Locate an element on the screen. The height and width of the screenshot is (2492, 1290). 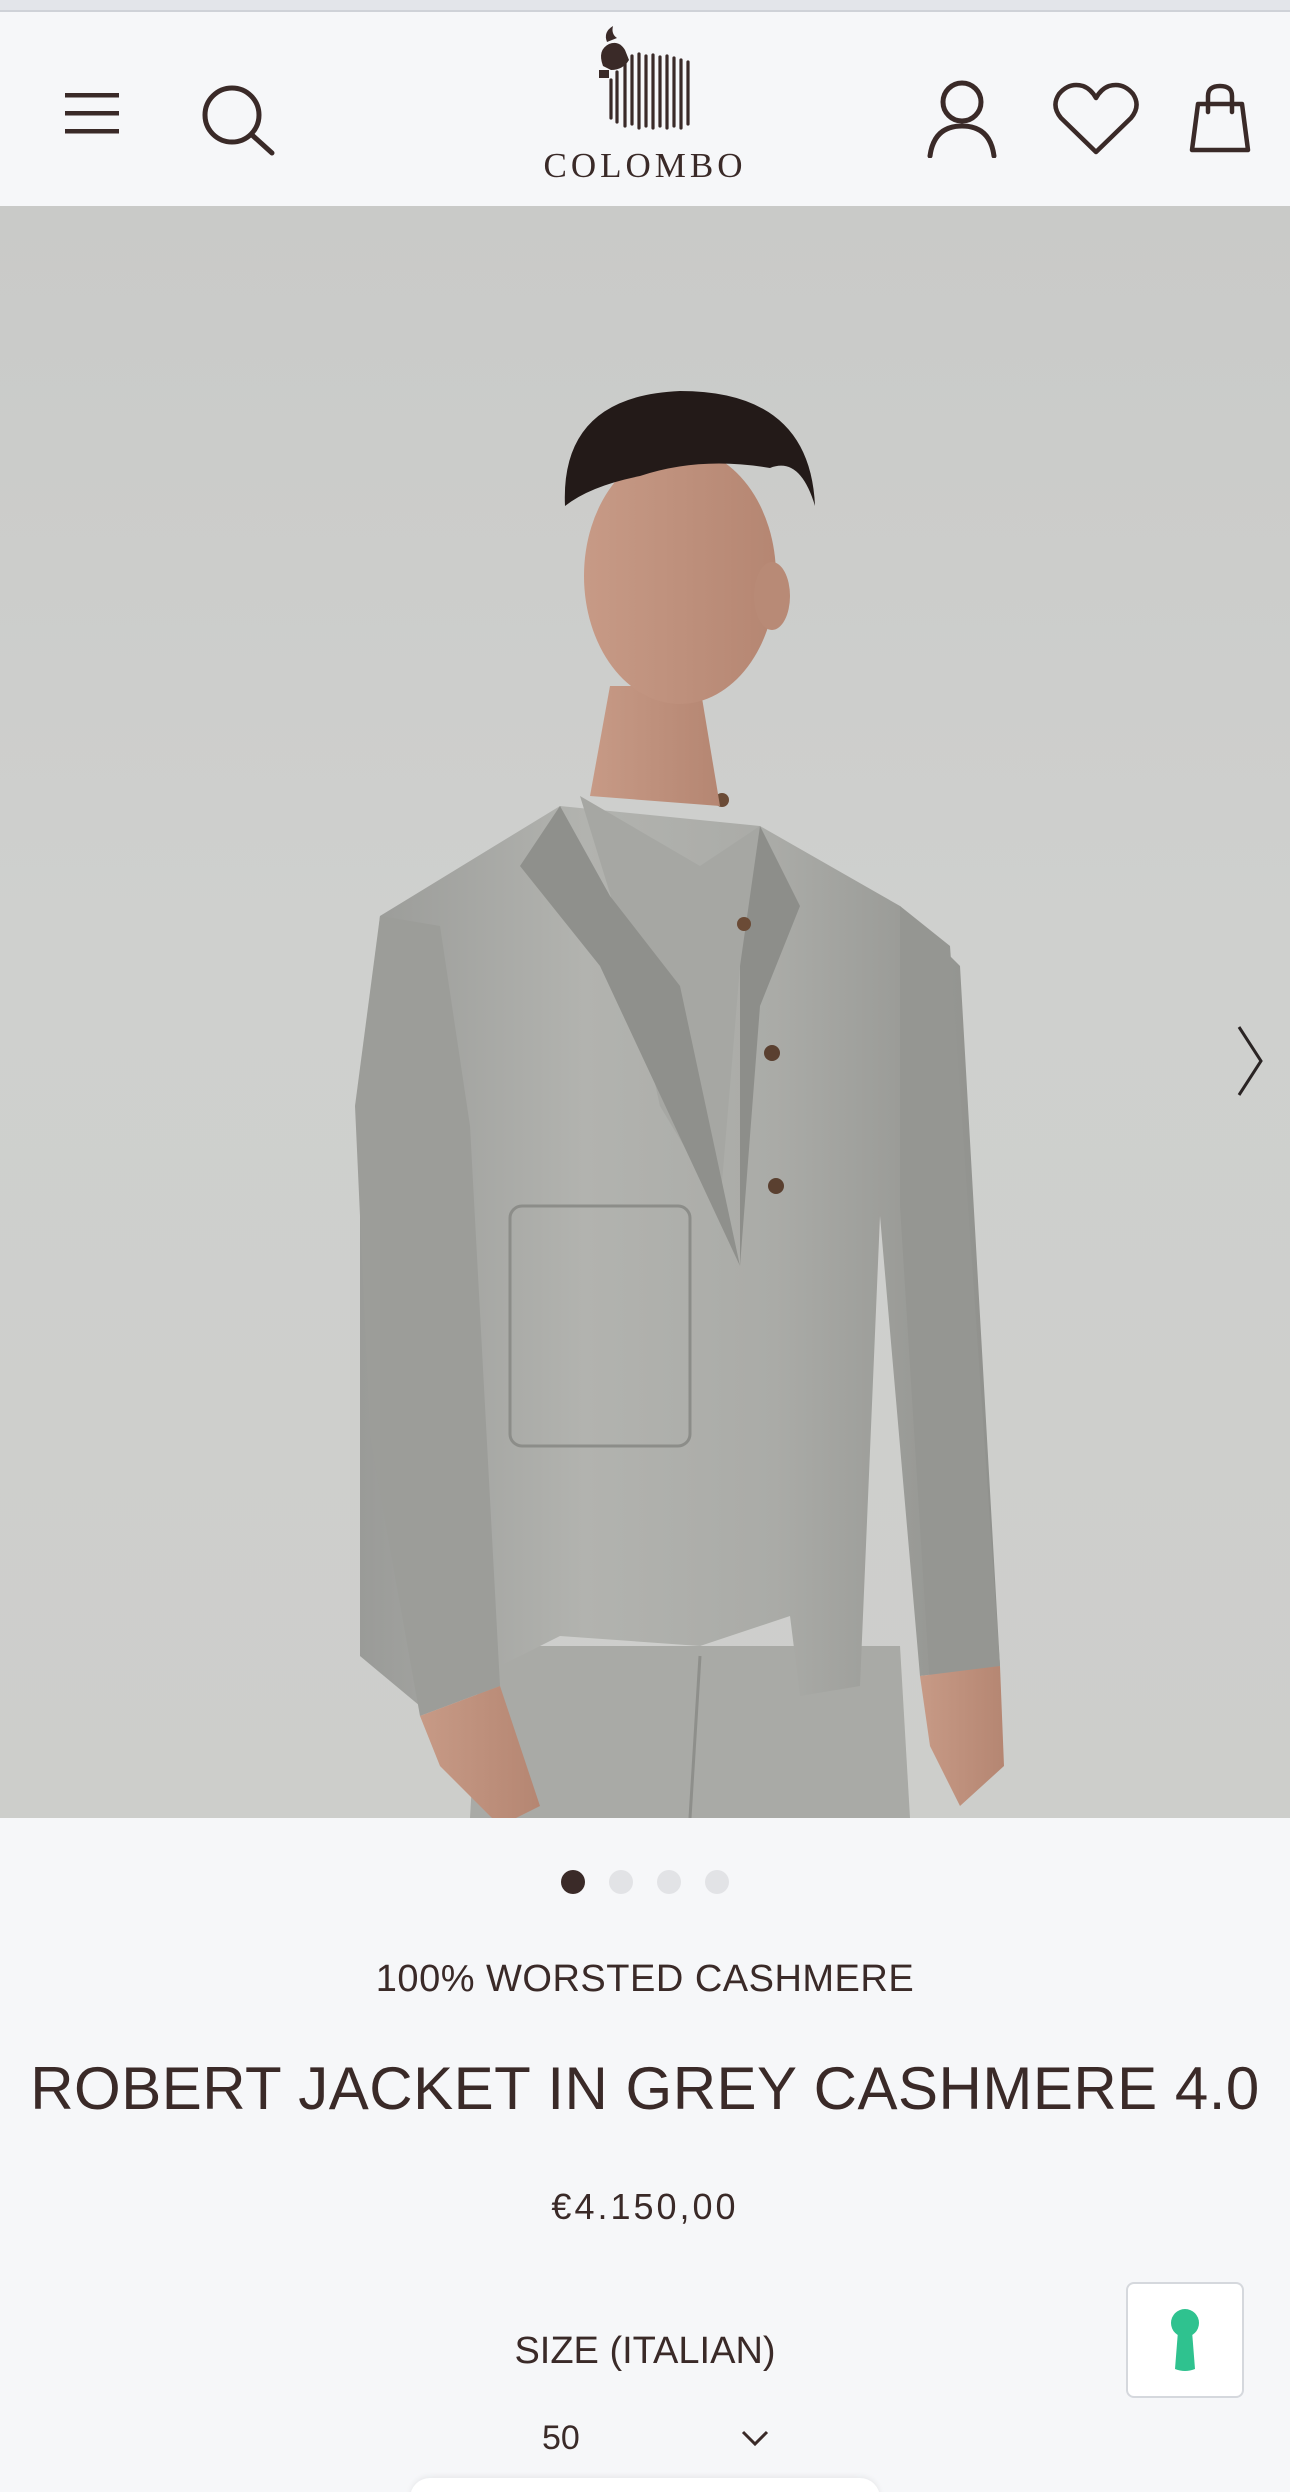
hamburger-menu-icon is located at coordinates (92, 113).